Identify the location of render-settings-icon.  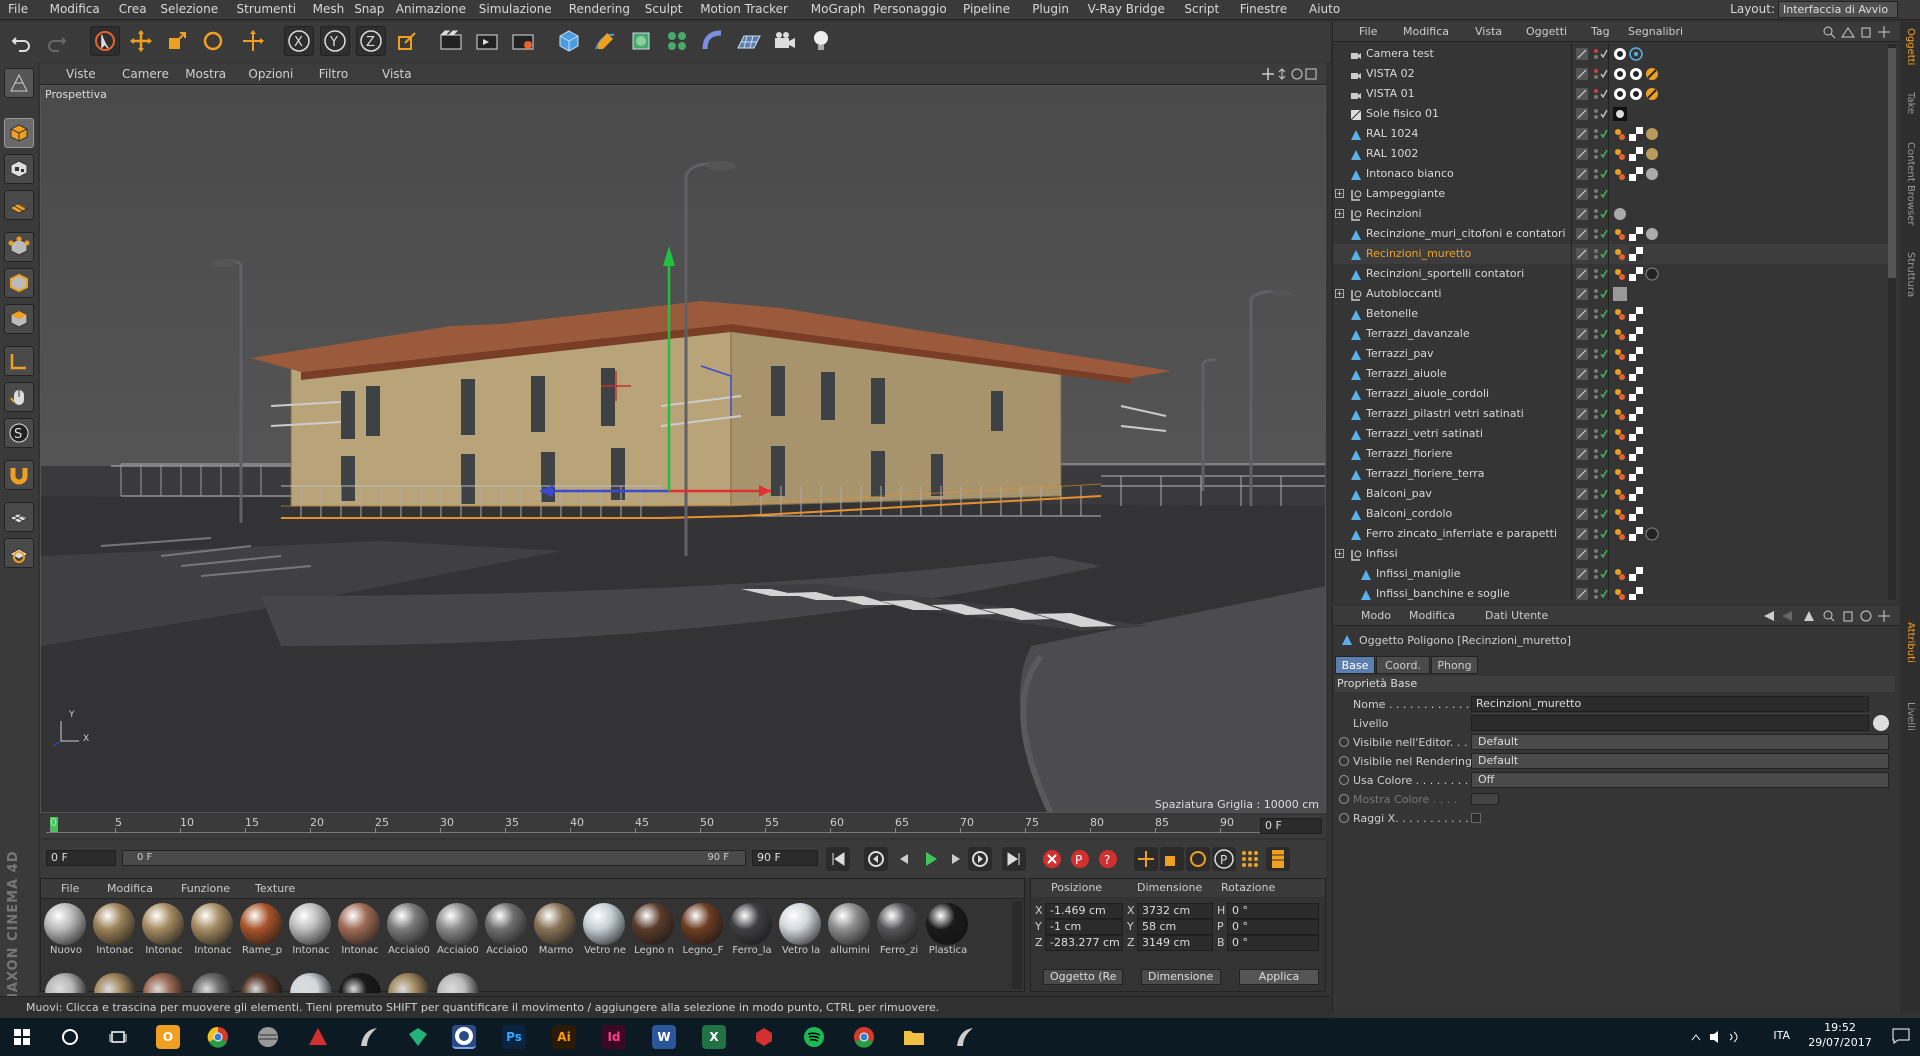
(523, 41).